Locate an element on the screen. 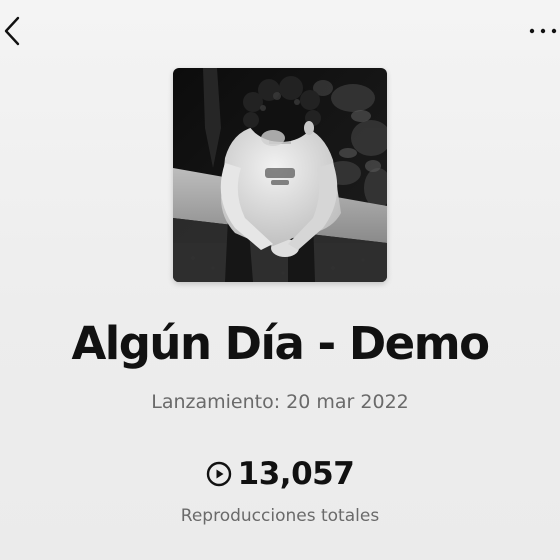 The width and height of the screenshot is (560, 560). album-cover-image is located at coordinates (280, 175).